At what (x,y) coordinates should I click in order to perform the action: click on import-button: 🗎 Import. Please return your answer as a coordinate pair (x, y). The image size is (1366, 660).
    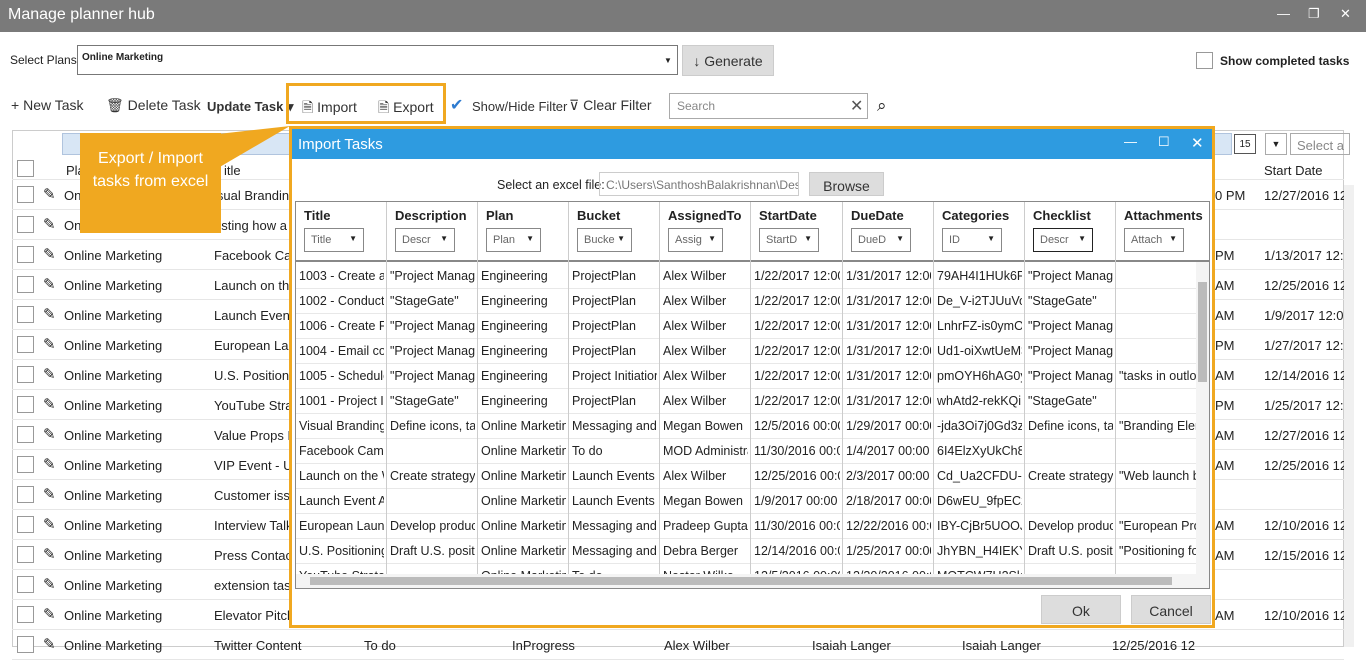
    Looking at the image, I should click on (329, 109).